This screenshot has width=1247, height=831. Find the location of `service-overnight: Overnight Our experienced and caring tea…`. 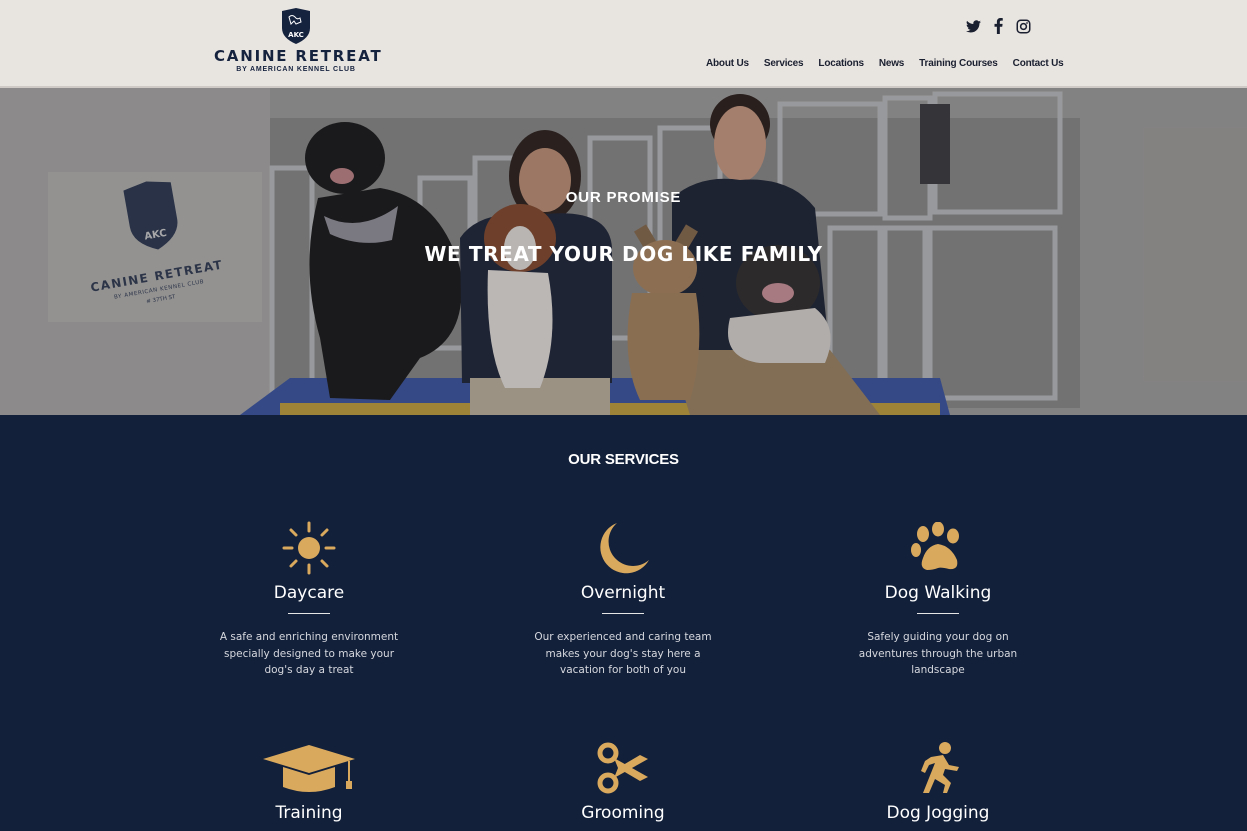

service-overnight: Overnight Our experienced and caring tea… is located at coordinates (623, 599).